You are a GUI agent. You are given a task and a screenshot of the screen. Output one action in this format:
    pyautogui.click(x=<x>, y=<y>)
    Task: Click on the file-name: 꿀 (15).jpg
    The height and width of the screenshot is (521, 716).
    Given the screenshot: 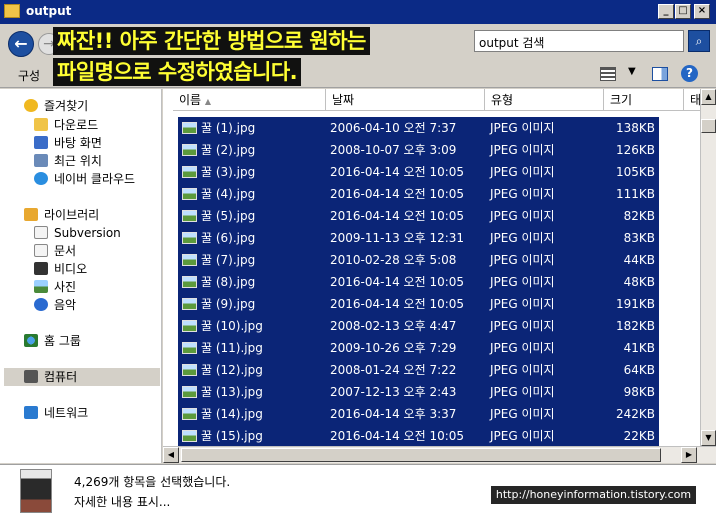 What is the action you would take?
    pyautogui.click(x=232, y=436)
    